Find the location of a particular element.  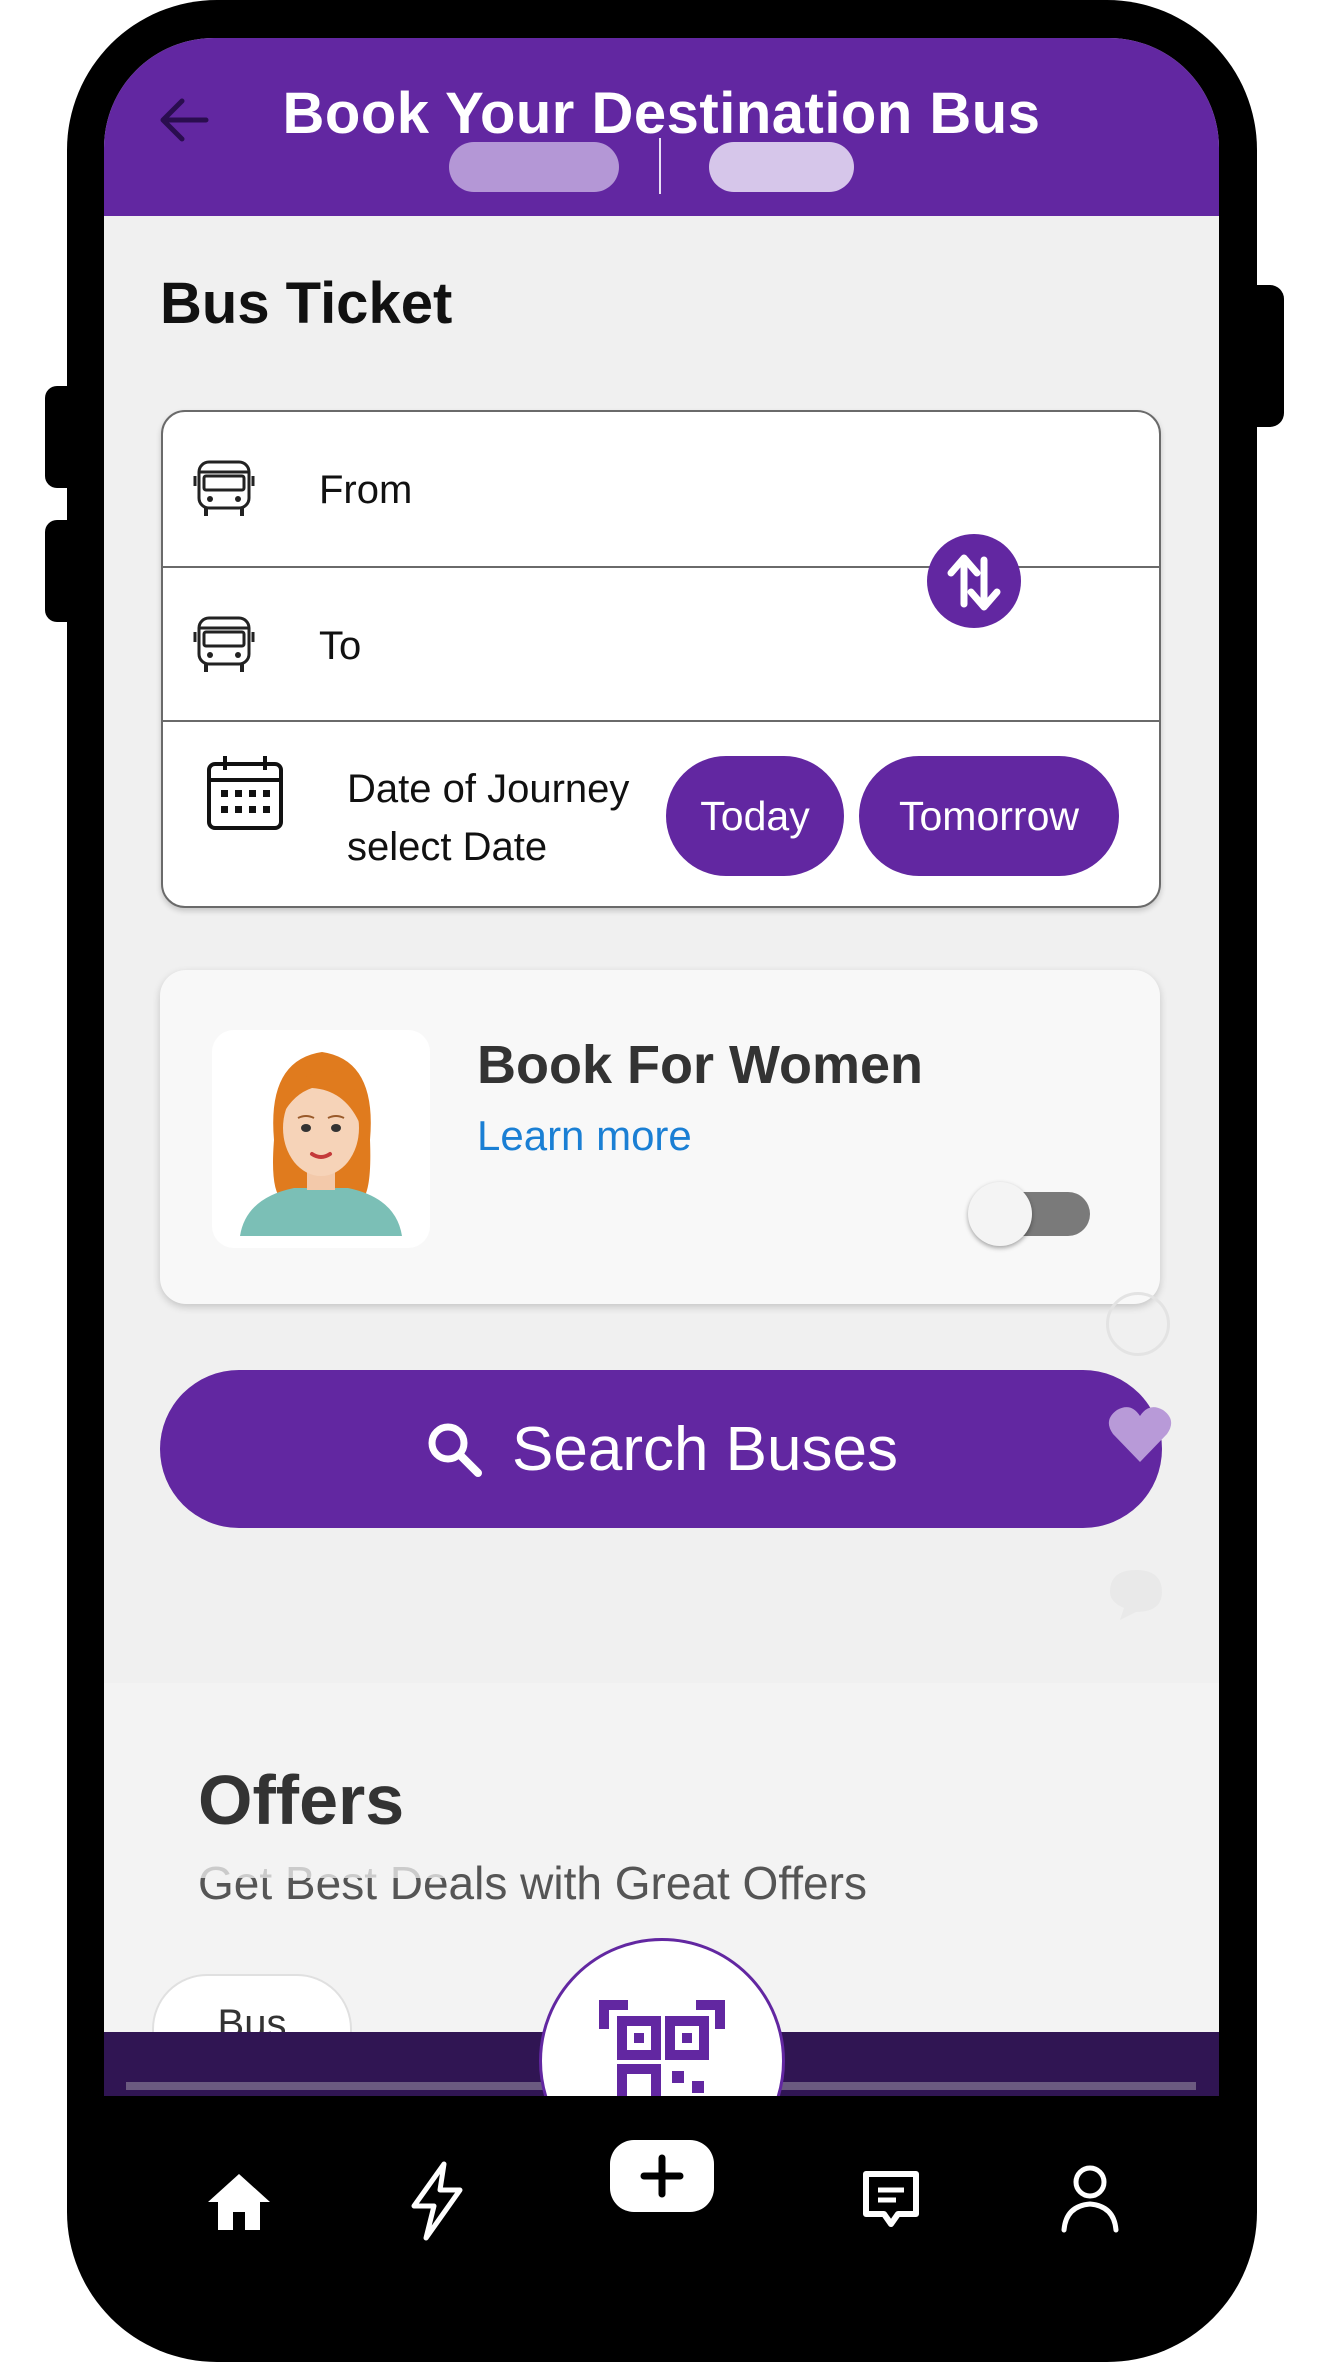

today-button: Today is located at coordinates (755, 816).